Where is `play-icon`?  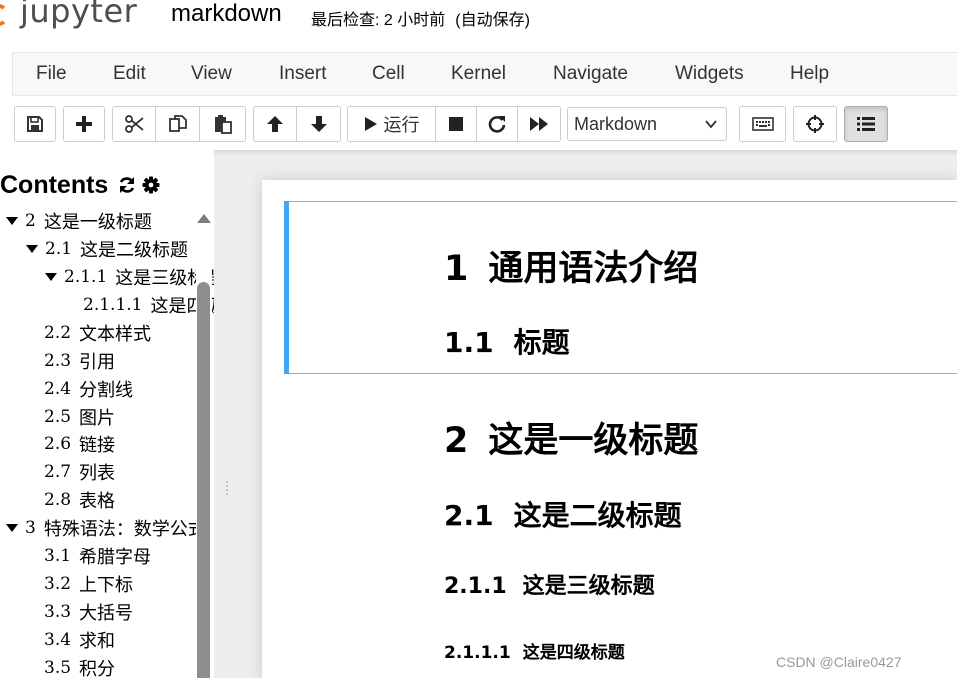
play-icon is located at coordinates (370, 124).